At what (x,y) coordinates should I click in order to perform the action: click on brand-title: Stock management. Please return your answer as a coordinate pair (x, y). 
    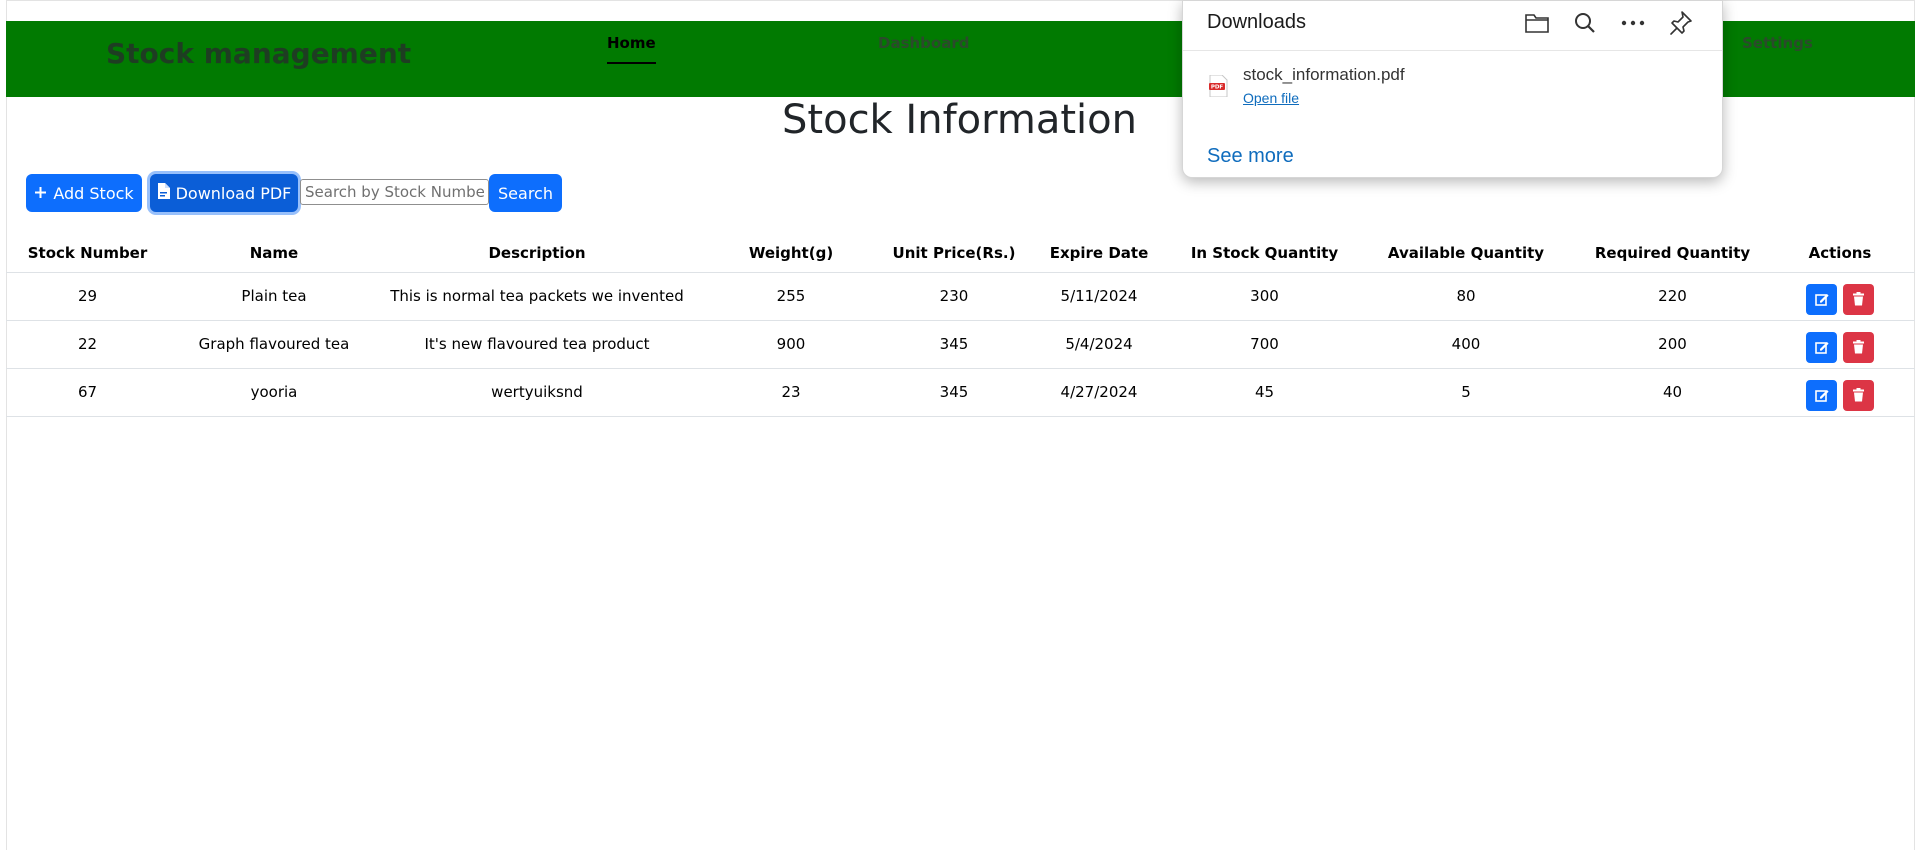
    Looking at the image, I should click on (259, 53).